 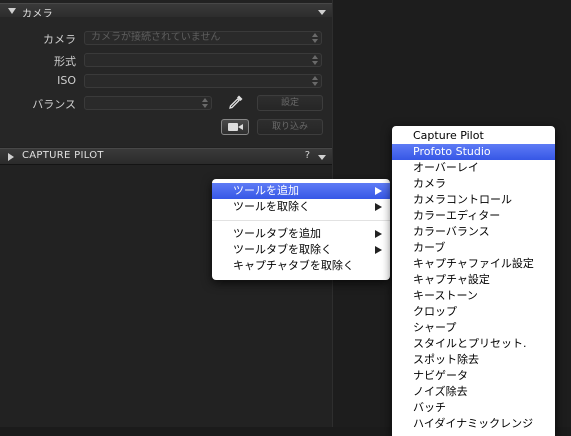 I want to click on submenu-item: カメラ, so click(x=473, y=184).